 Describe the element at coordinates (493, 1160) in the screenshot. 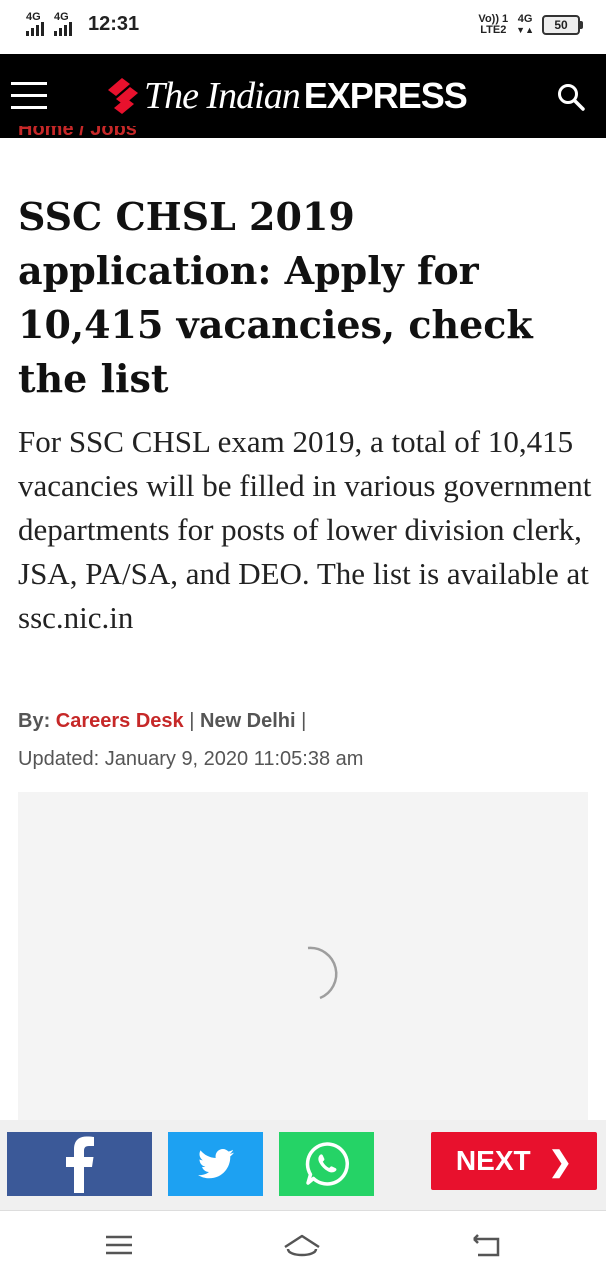

I see `next-label: NEXT` at that location.